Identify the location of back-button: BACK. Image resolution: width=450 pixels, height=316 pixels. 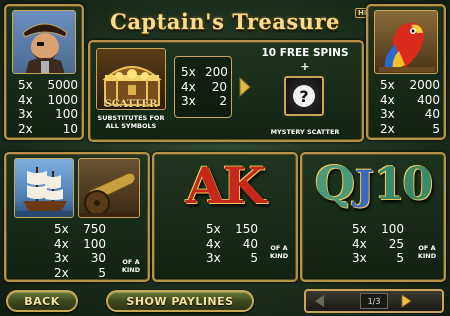
(42, 301).